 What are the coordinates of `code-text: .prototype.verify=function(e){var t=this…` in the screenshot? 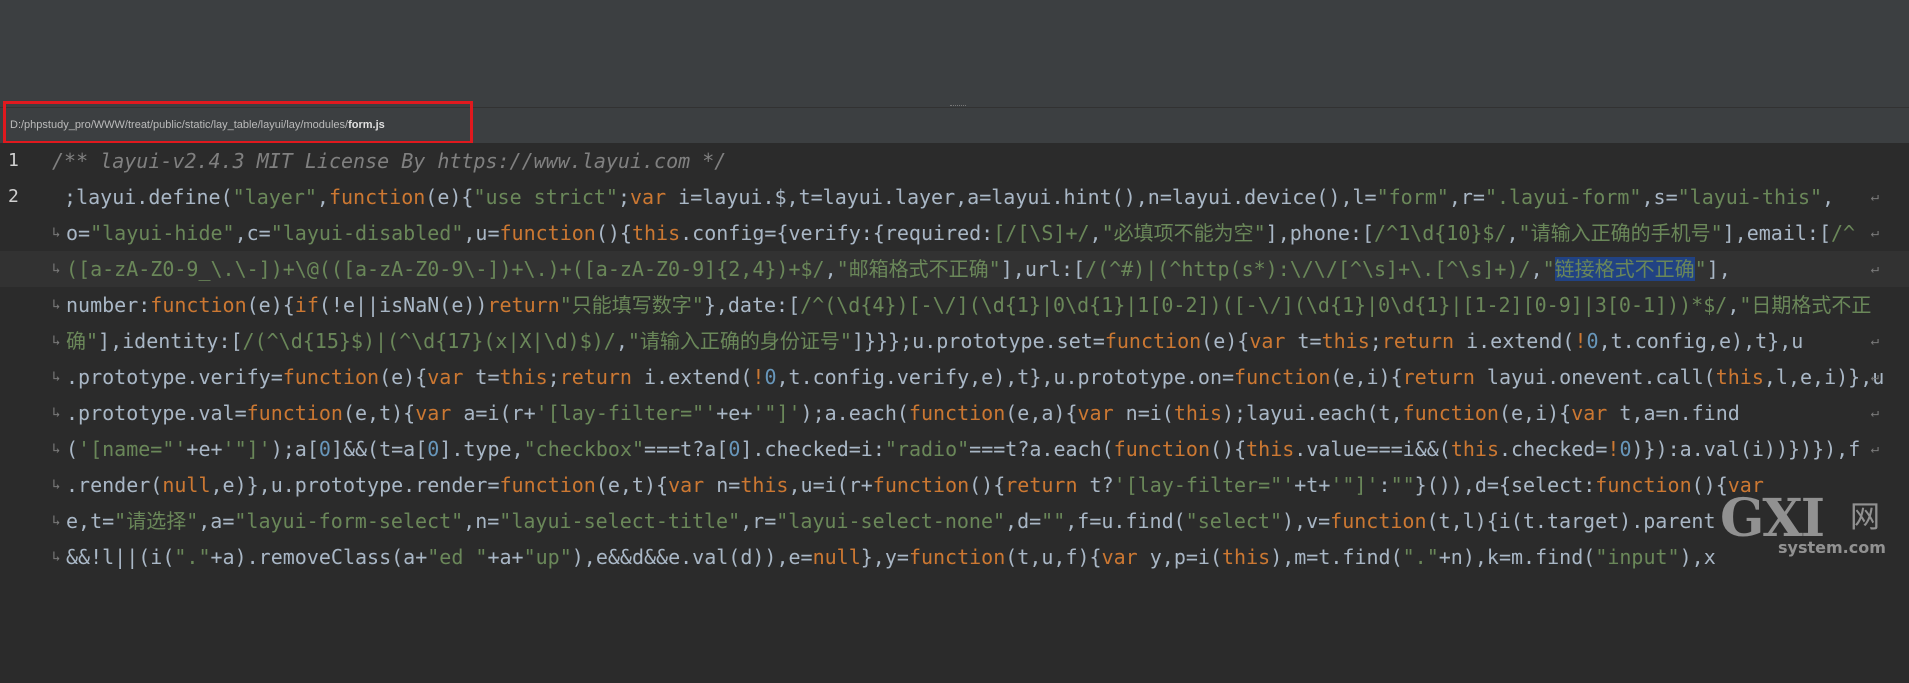 It's located at (975, 377).